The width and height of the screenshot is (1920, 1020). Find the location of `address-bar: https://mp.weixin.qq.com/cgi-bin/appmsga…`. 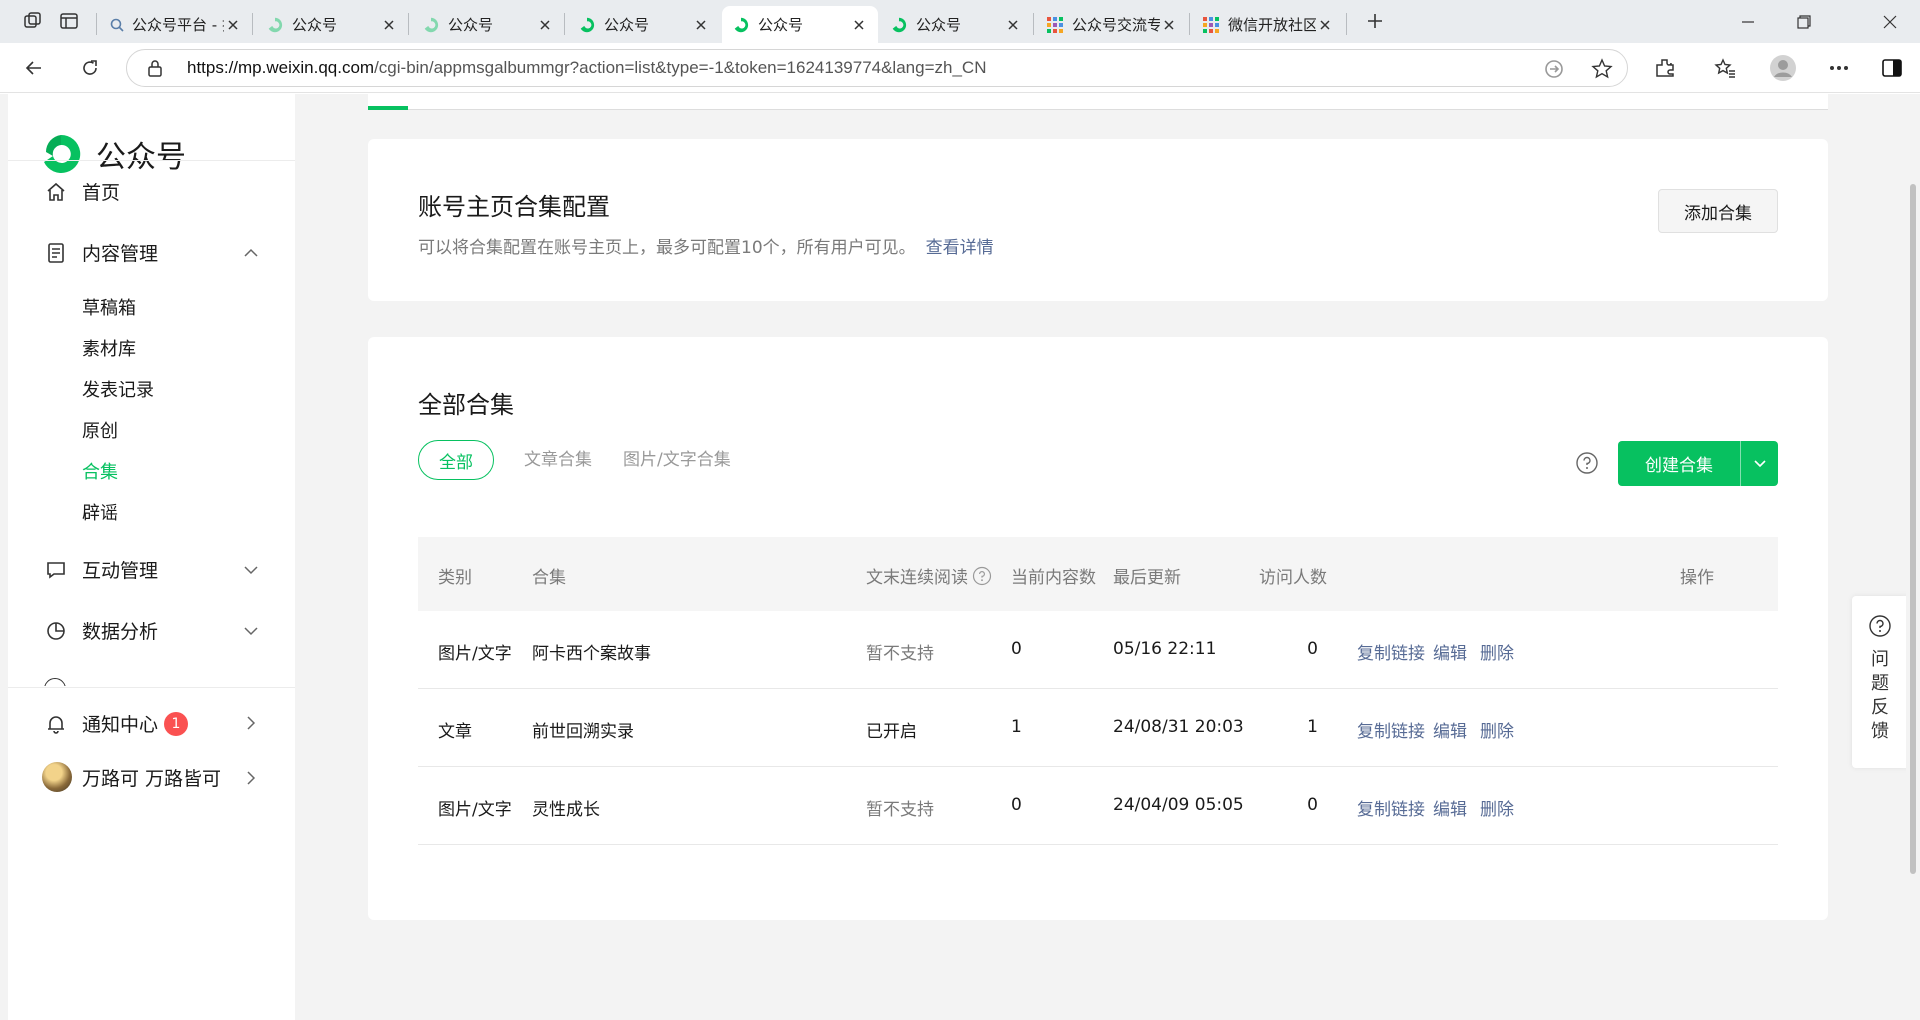

address-bar: https://mp.weixin.qq.com/cgi-bin/appmsga… is located at coordinates (877, 68).